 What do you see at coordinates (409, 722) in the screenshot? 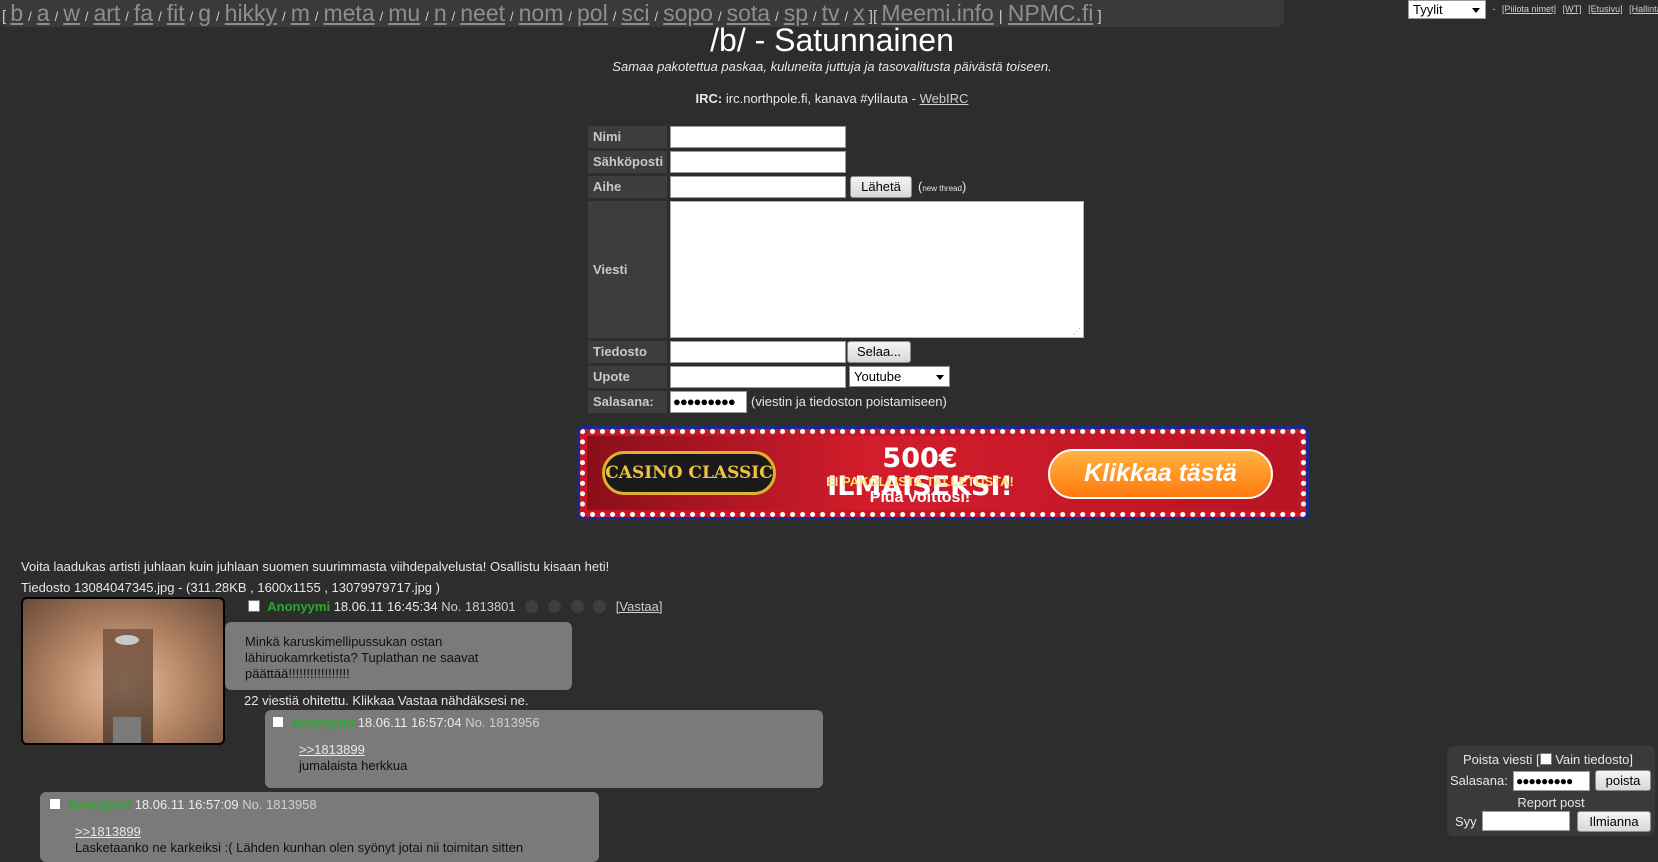
I see `post-date: 18.06.11 16:57:04` at bounding box center [409, 722].